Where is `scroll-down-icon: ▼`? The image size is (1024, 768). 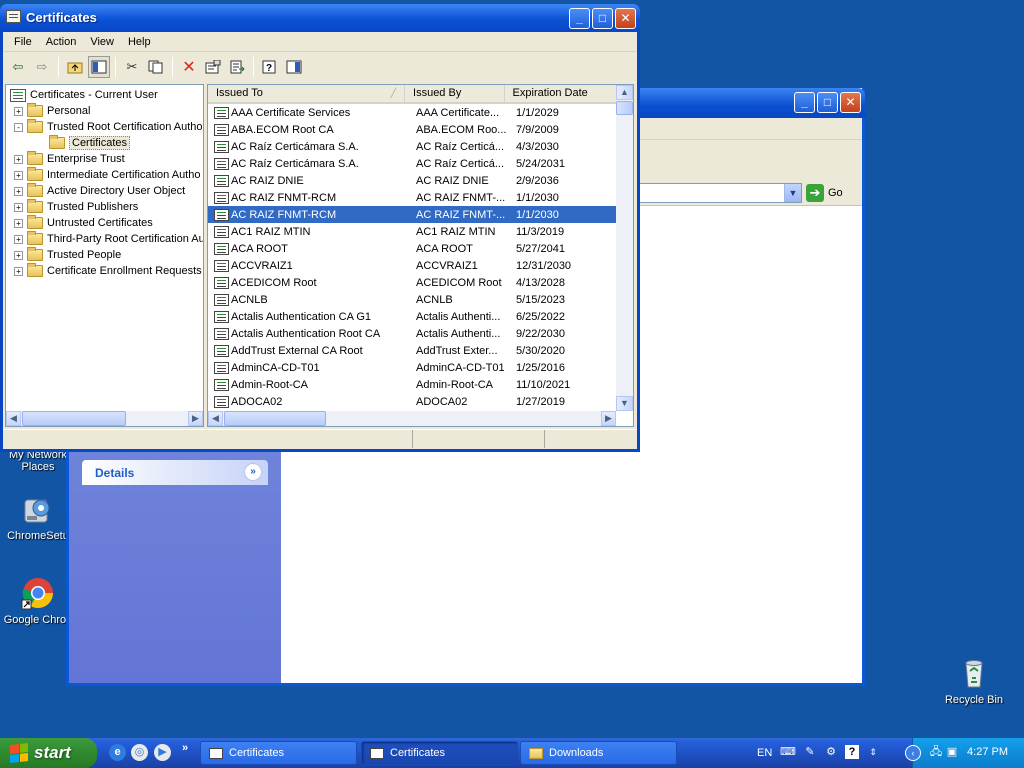 scroll-down-icon: ▼ is located at coordinates (624, 403).